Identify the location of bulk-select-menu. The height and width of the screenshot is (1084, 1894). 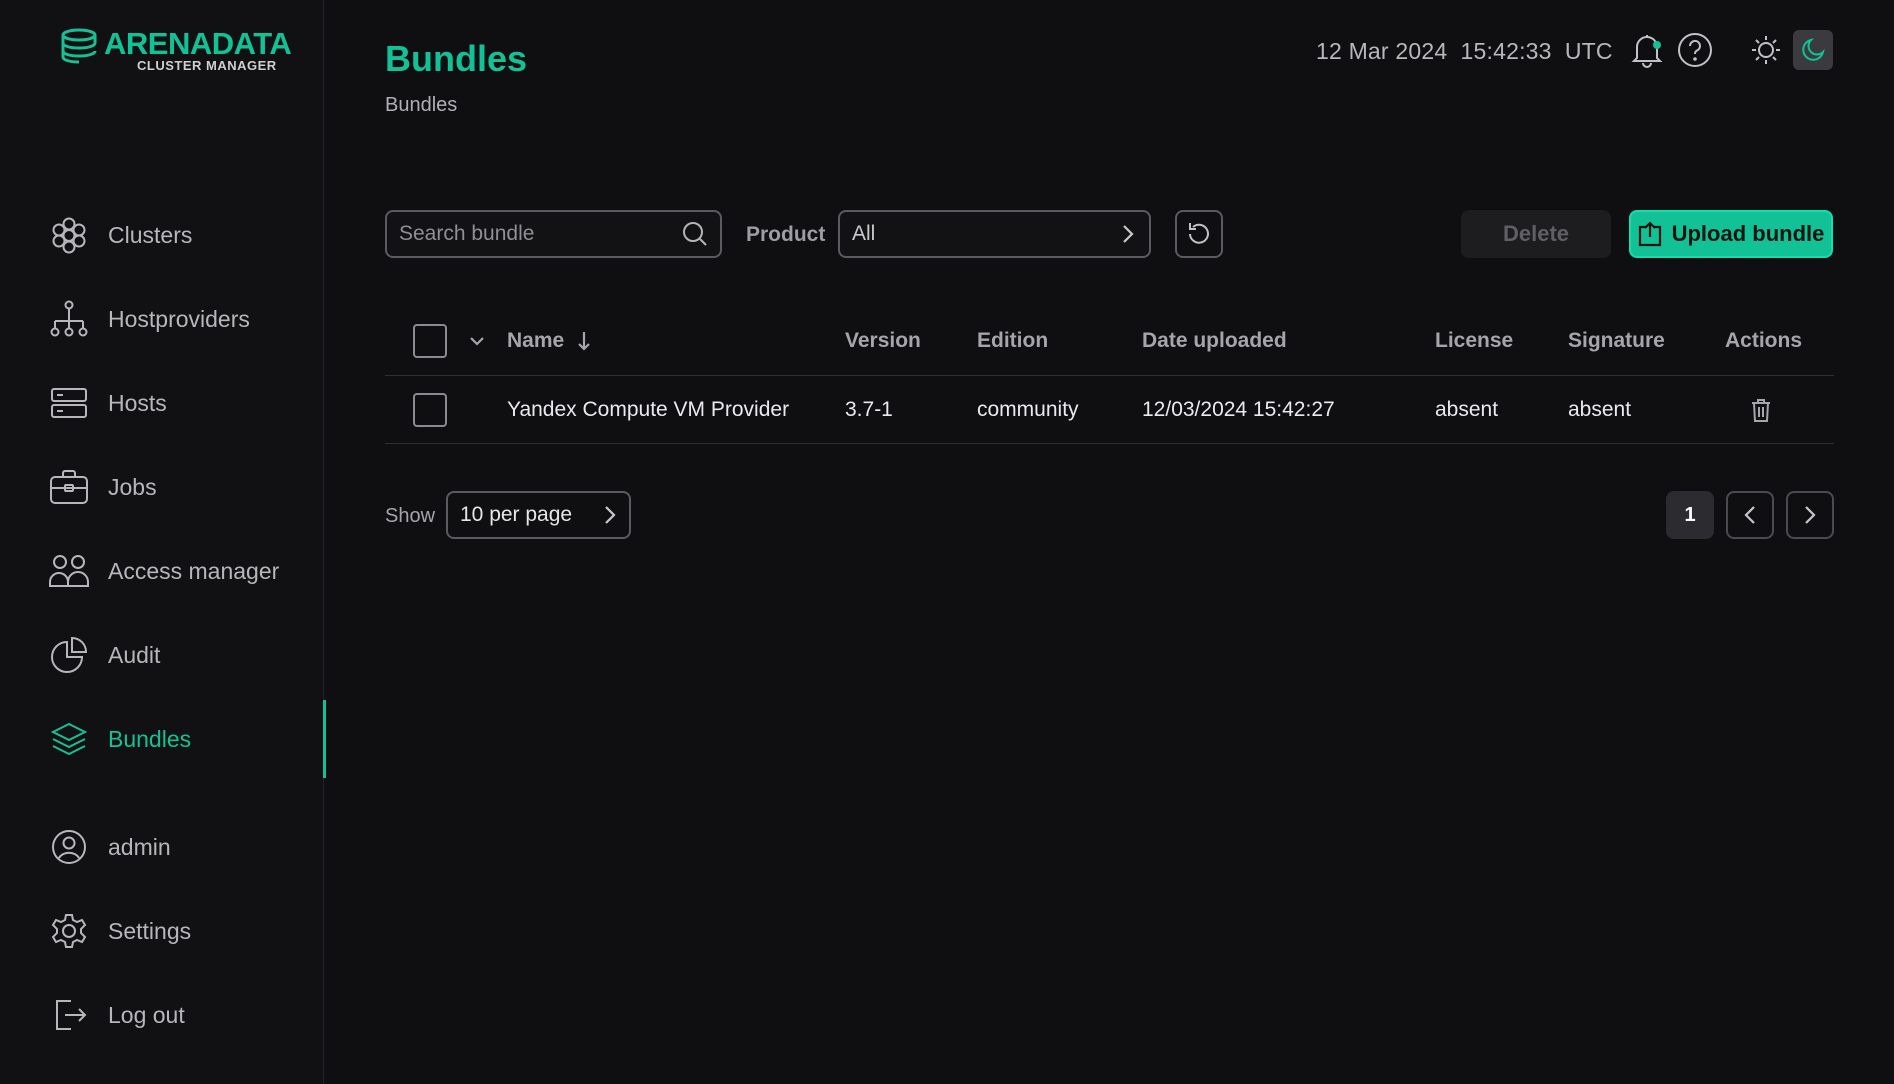
(477, 340).